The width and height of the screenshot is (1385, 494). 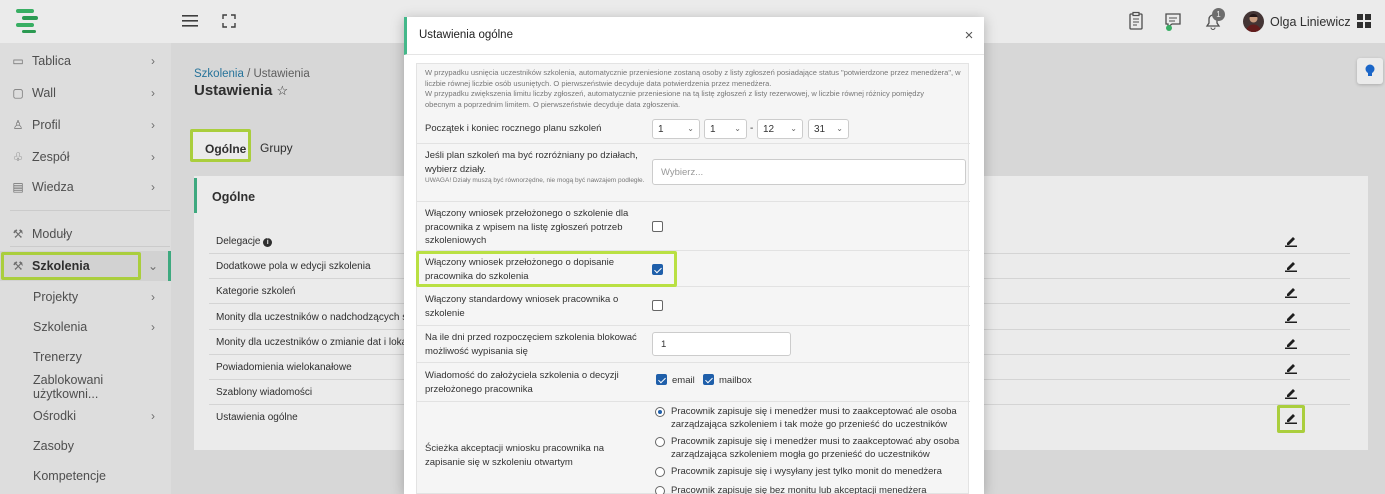 What do you see at coordinates (53, 187) in the screenshot?
I see `sidebar-item-label: Wiedza` at bounding box center [53, 187].